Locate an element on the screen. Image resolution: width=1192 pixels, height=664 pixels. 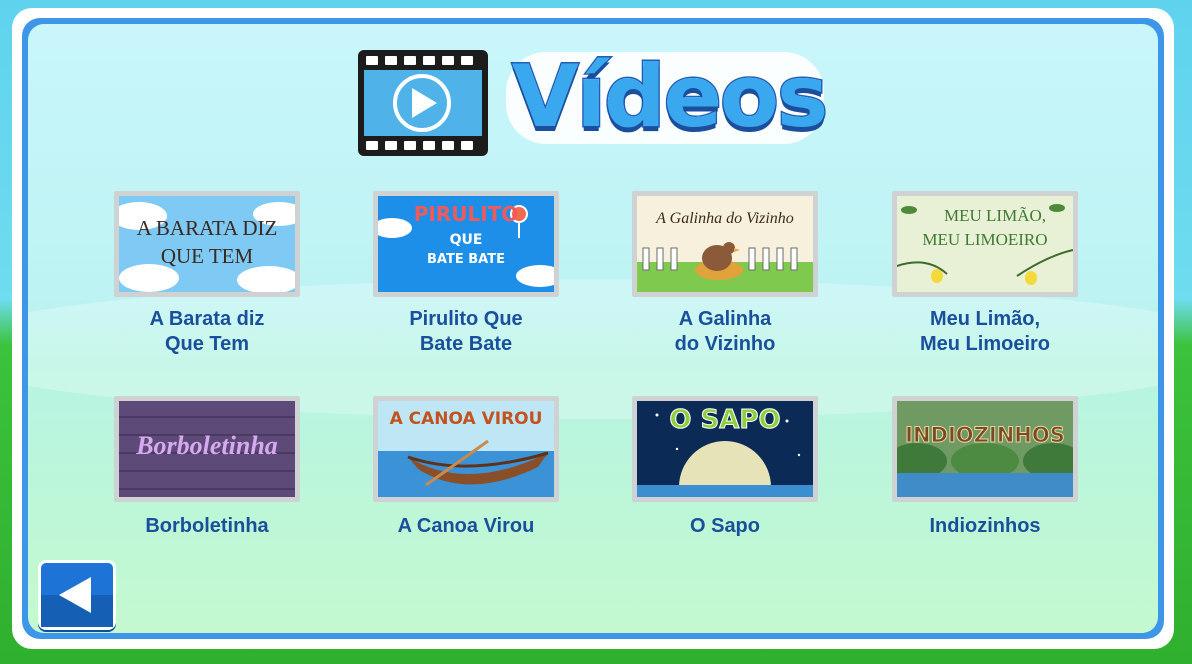
video-caption: A Barata diz Que Tem is located at coordinates (207, 332).